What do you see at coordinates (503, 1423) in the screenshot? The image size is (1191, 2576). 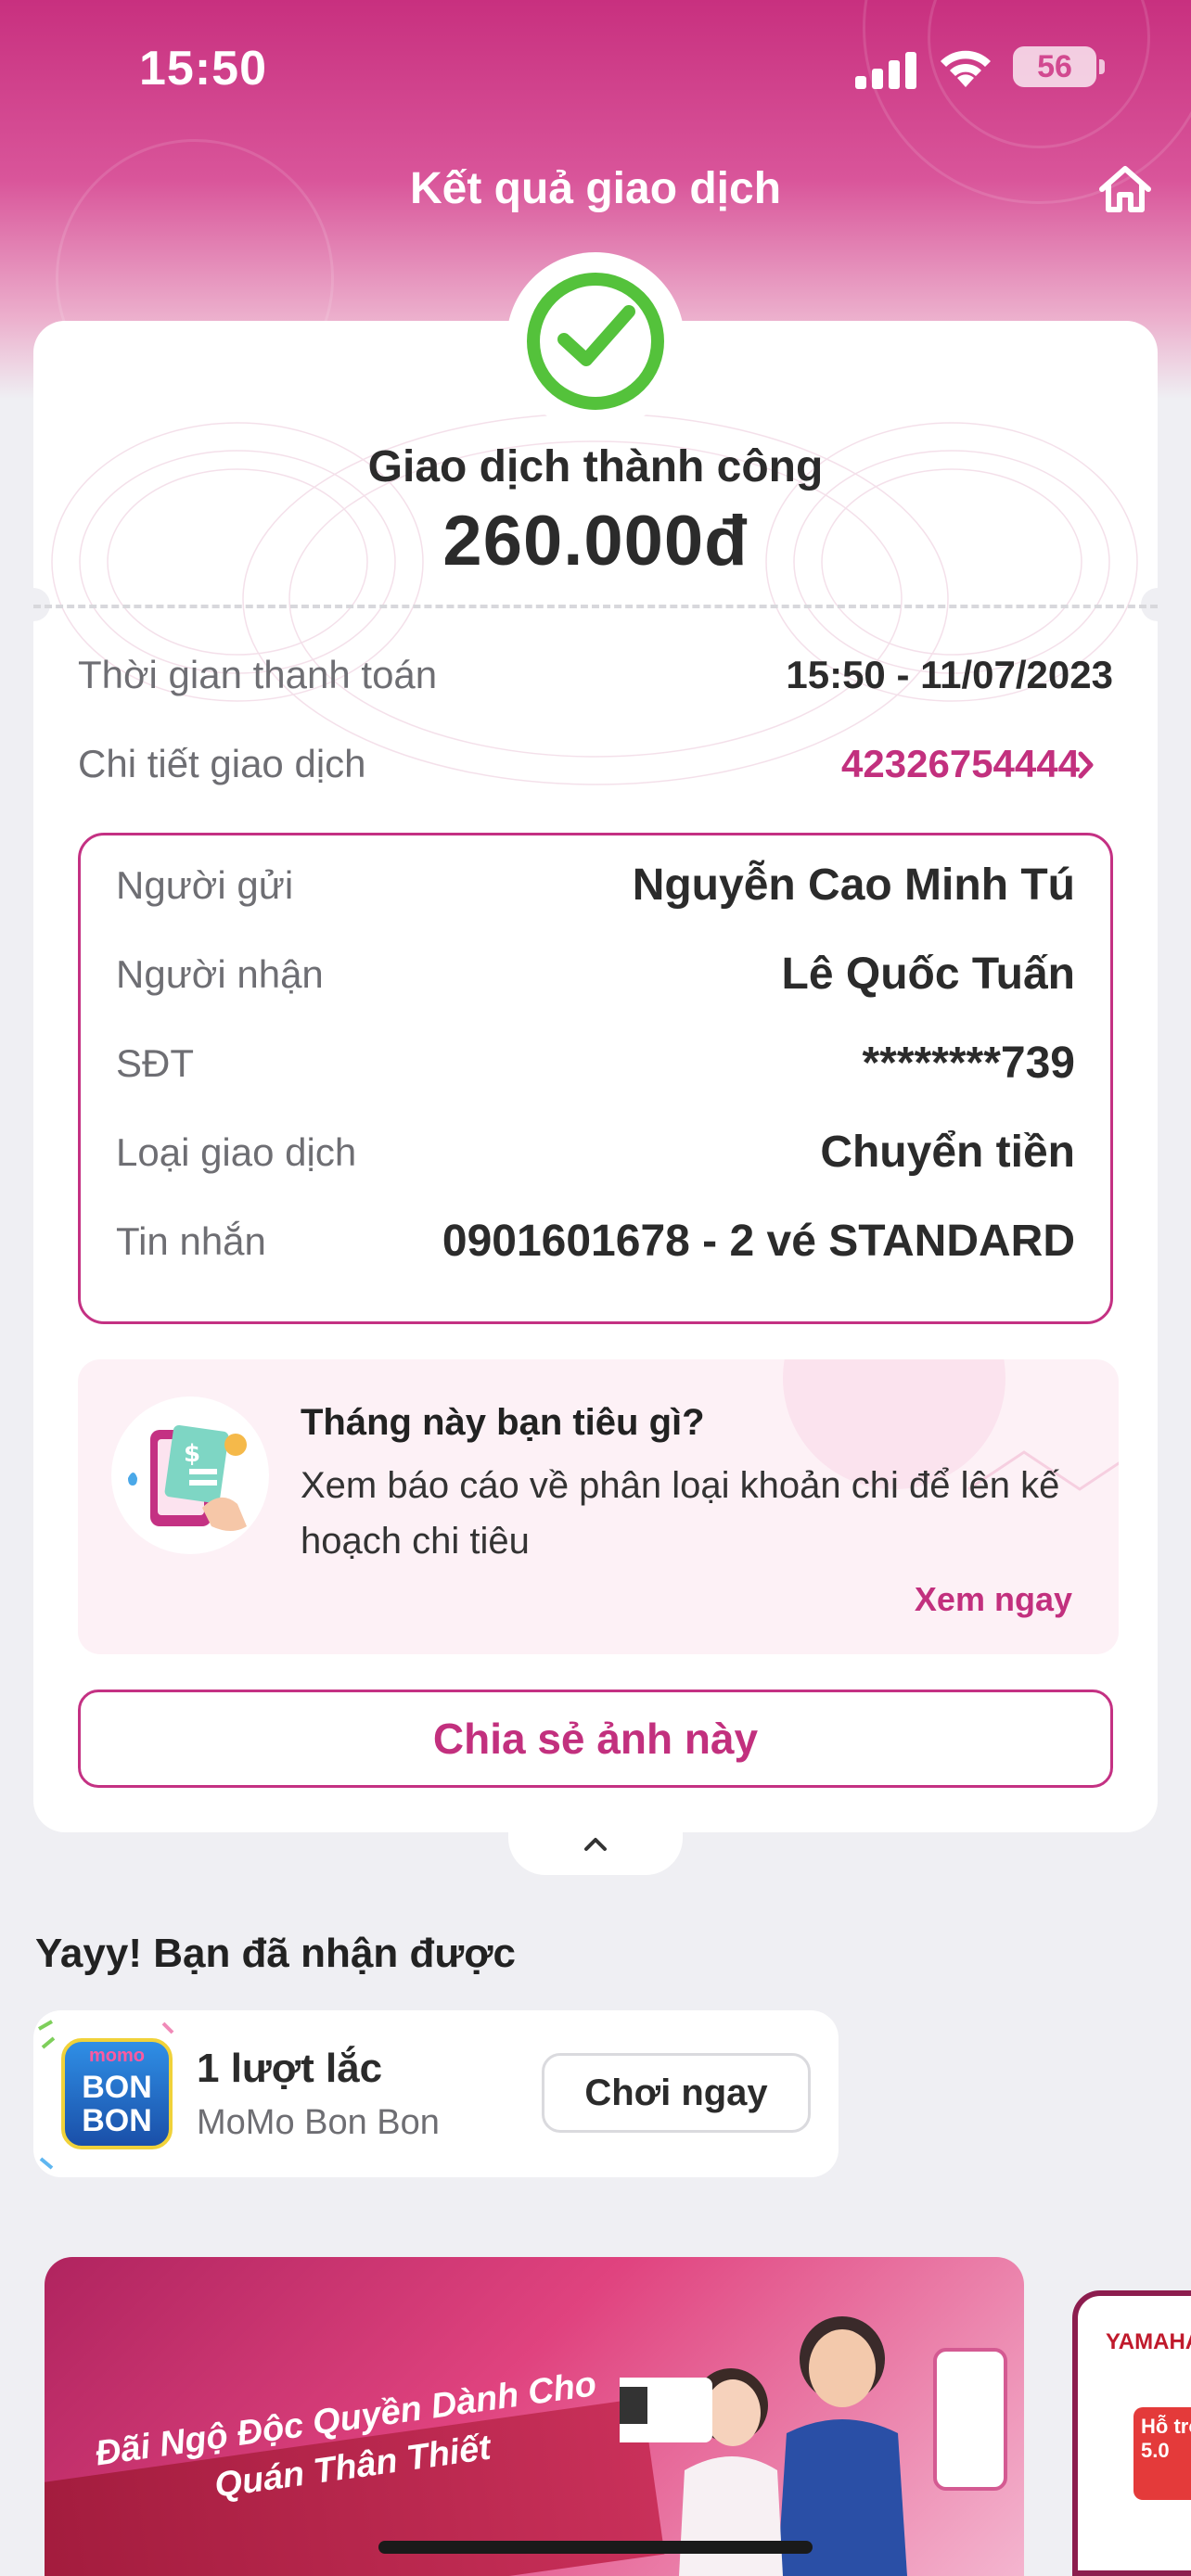 I see `promo-title: Tháng này bạn tiêu gì?` at bounding box center [503, 1423].